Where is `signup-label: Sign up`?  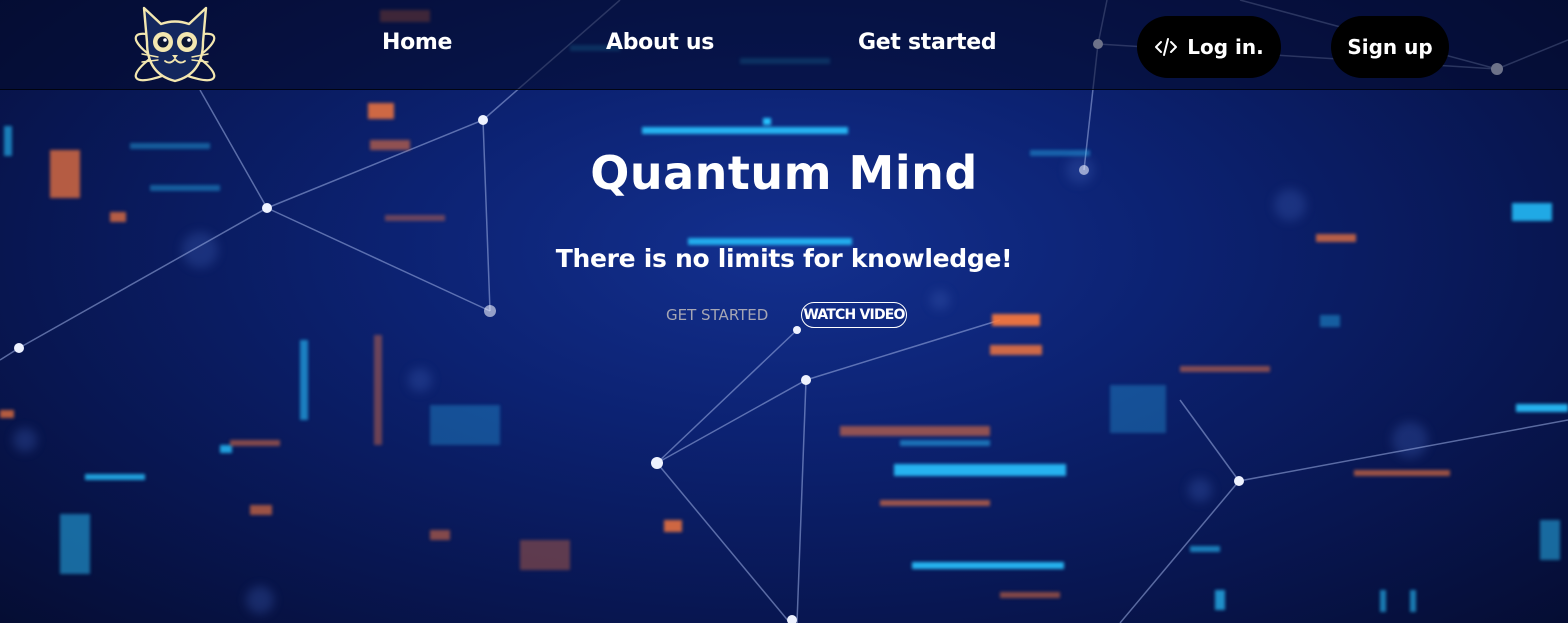
signup-label: Sign up is located at coordinates (1390, 47).